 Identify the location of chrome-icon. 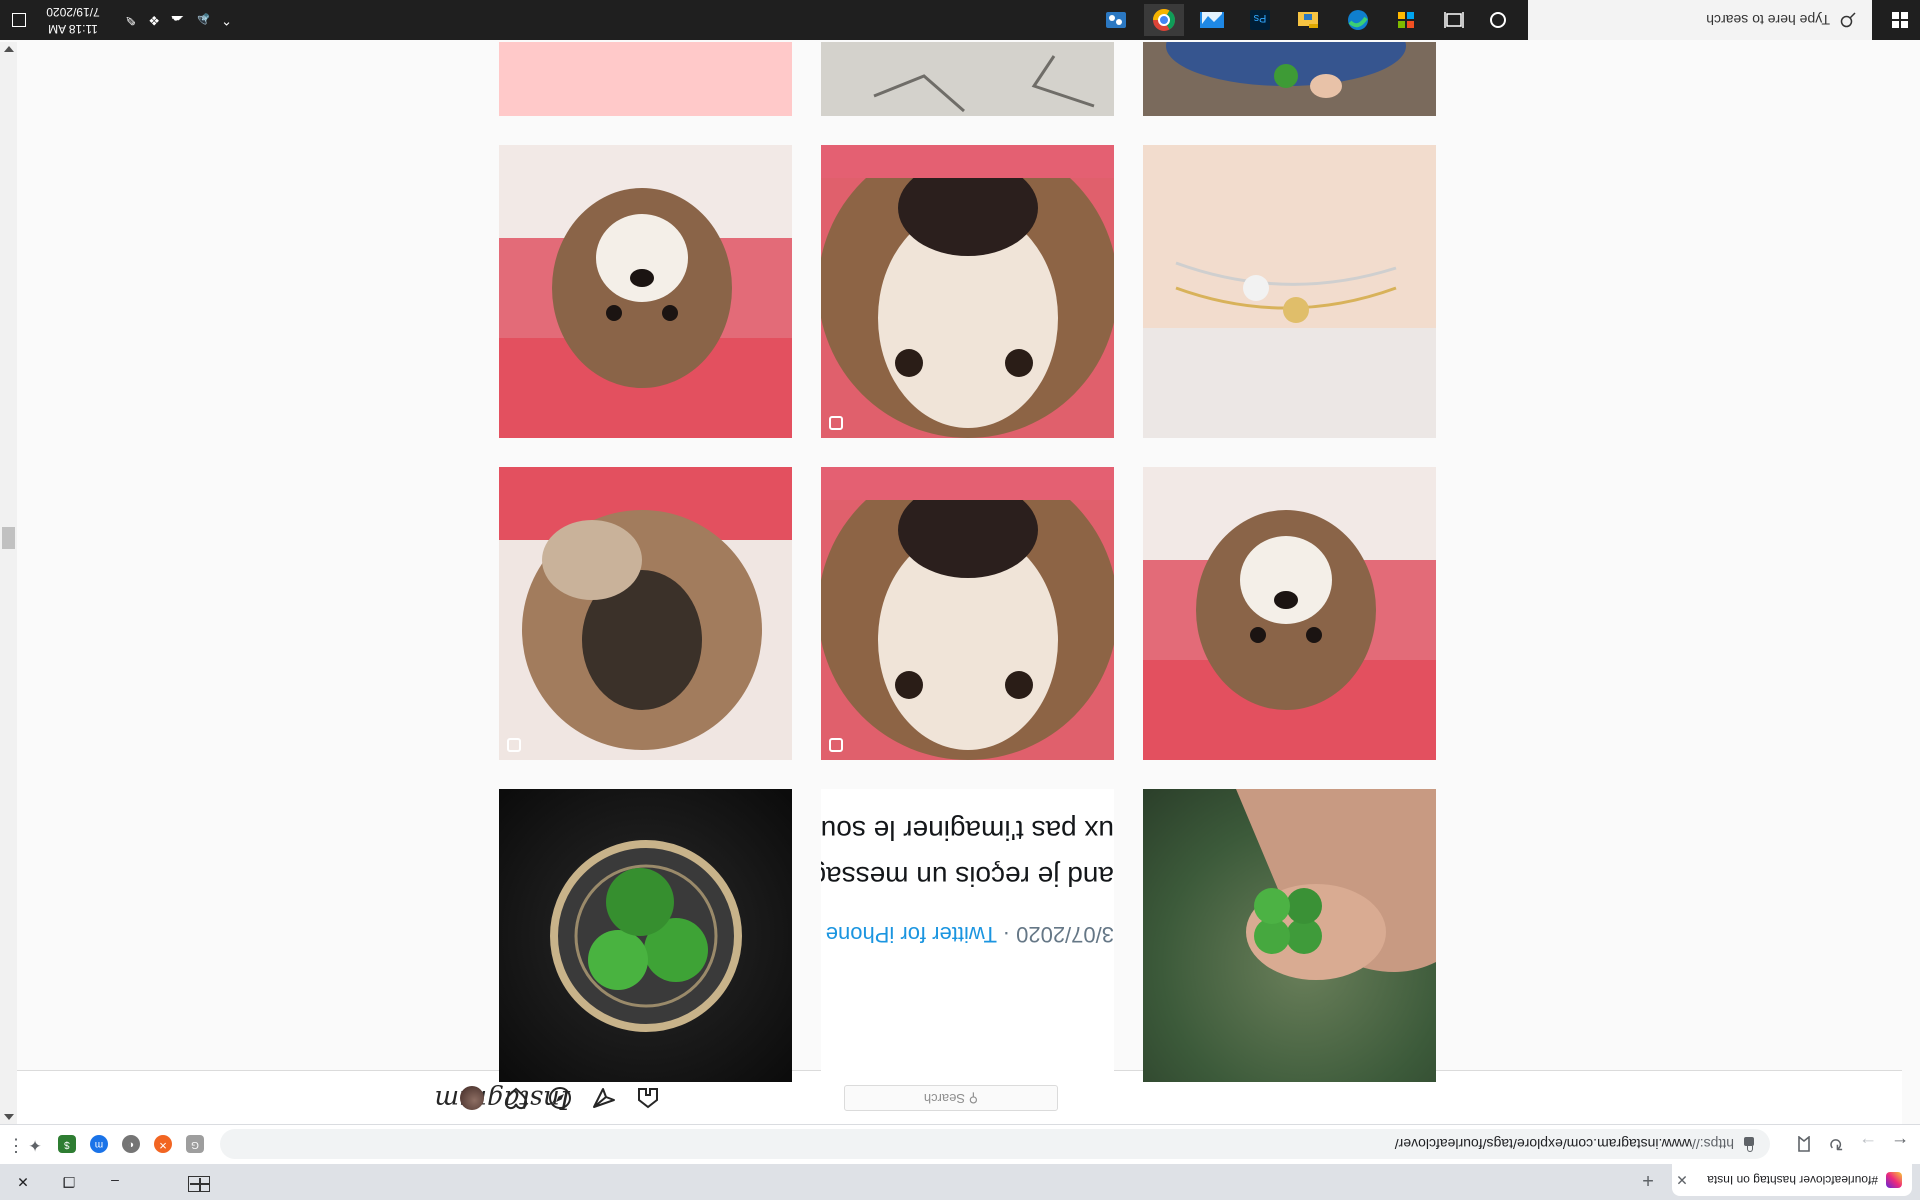
(1164, 20).